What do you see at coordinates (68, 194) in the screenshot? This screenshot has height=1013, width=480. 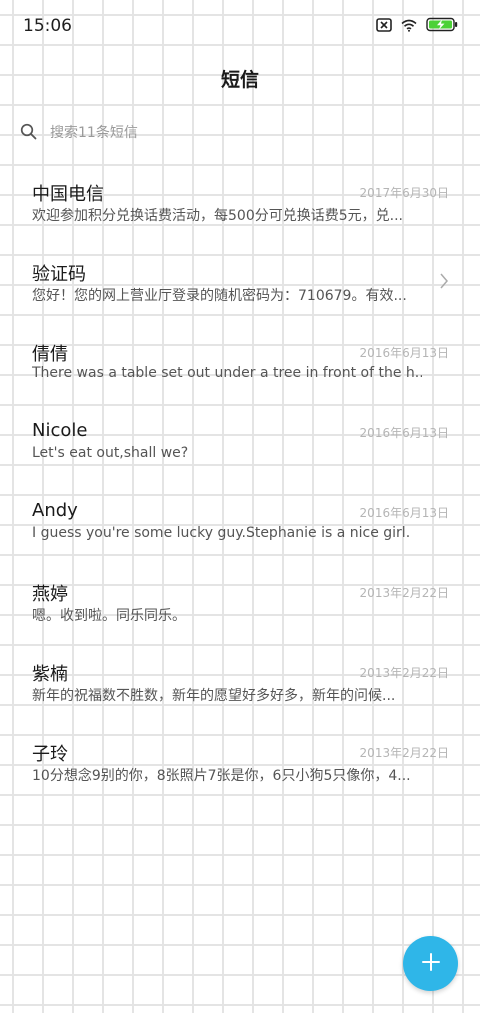 I see `sender-name: 中国电信` at bounding box center [68, 194].